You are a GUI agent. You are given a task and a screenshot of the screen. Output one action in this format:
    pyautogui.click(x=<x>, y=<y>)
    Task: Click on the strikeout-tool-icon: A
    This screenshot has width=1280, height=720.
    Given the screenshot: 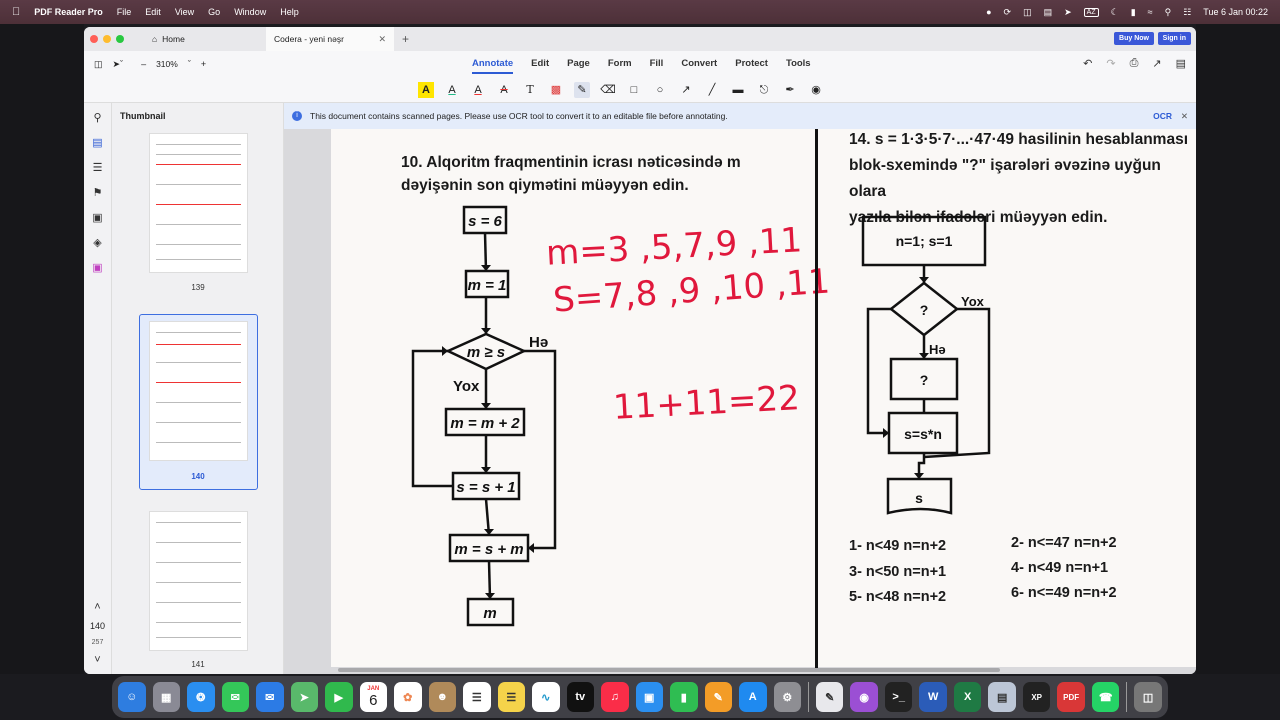 What is the action you would take?
    pyautogui.click(x=504, y=90)
    